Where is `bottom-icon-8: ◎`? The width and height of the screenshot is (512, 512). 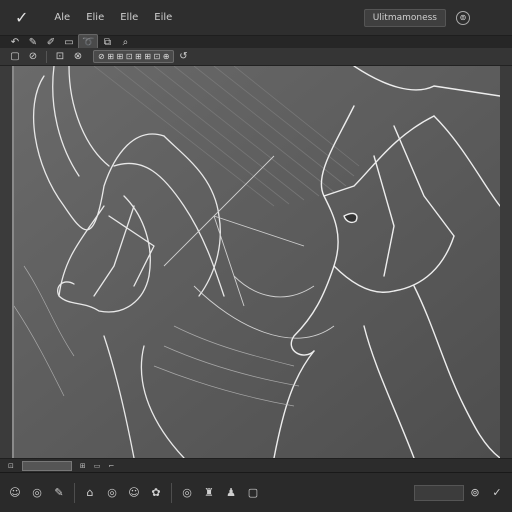
bottom-icon-8: ◎ is located at coordinates (187, 493).